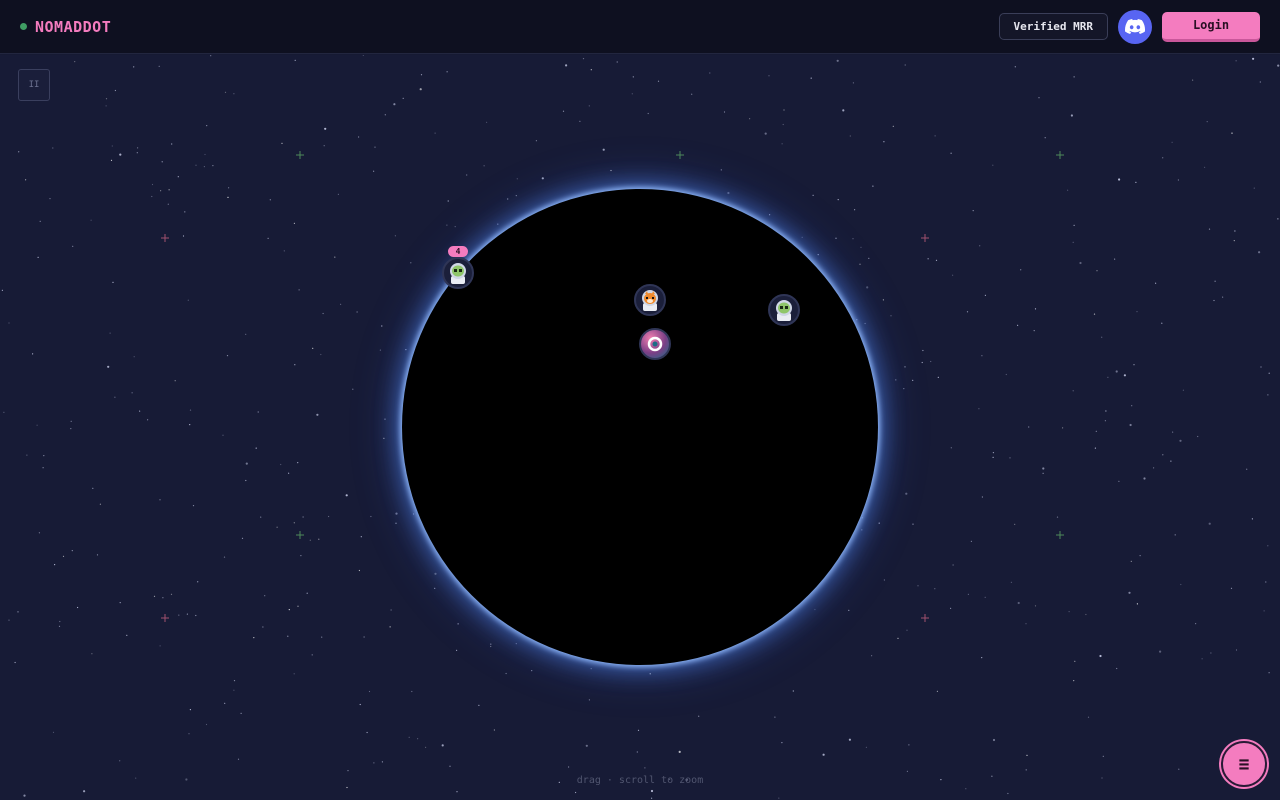  Describe the element at coordinates (1053, 26) in the screenshot. I see `verified-mrr-button: Verified MRR` at that location.